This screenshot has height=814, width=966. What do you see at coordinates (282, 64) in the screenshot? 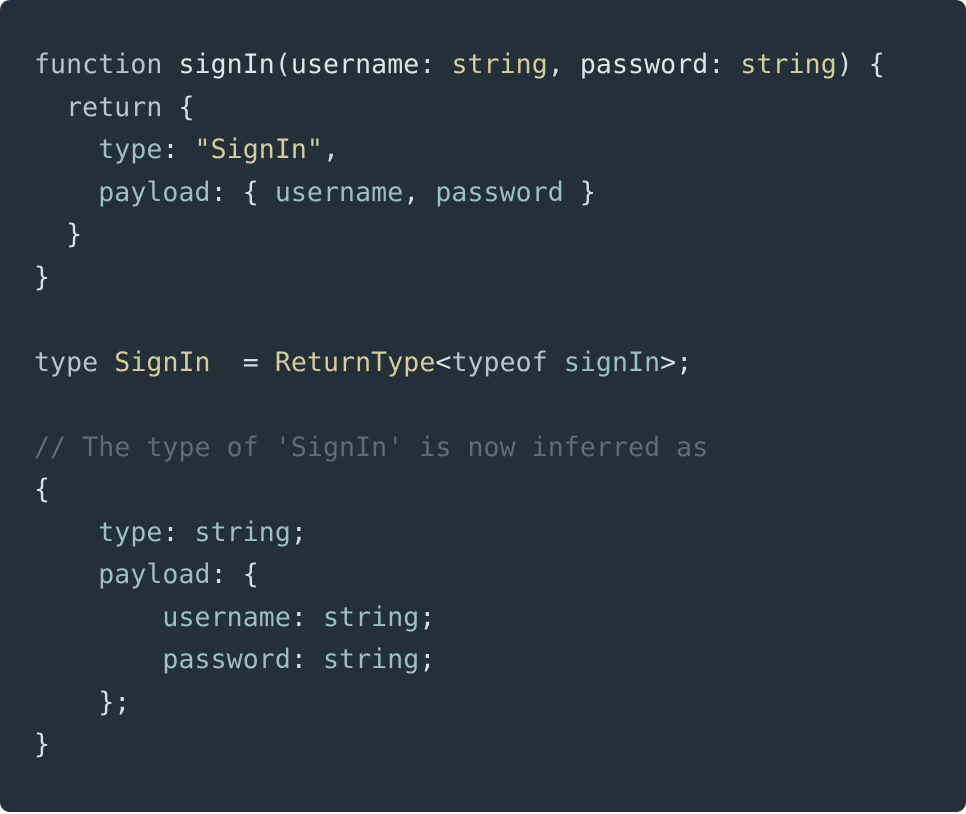
I see `code-token-punct: (` at bounding box center [282, 64].